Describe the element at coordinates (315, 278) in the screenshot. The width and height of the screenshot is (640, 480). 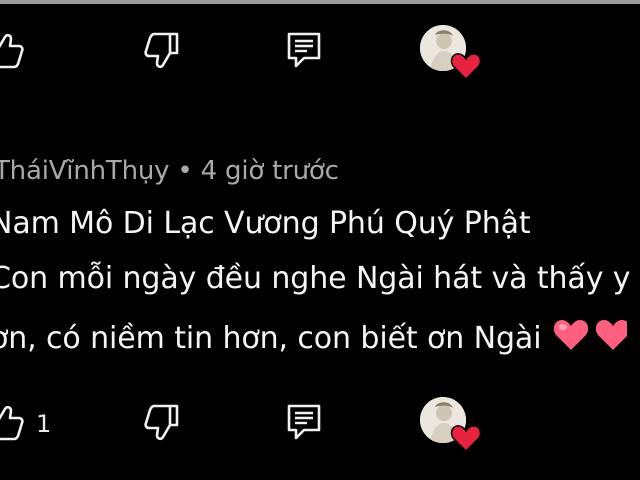
I see `comment-text-line-2: Con mỗi ngày đều nghe Ngài hát và thấy y` at that location.